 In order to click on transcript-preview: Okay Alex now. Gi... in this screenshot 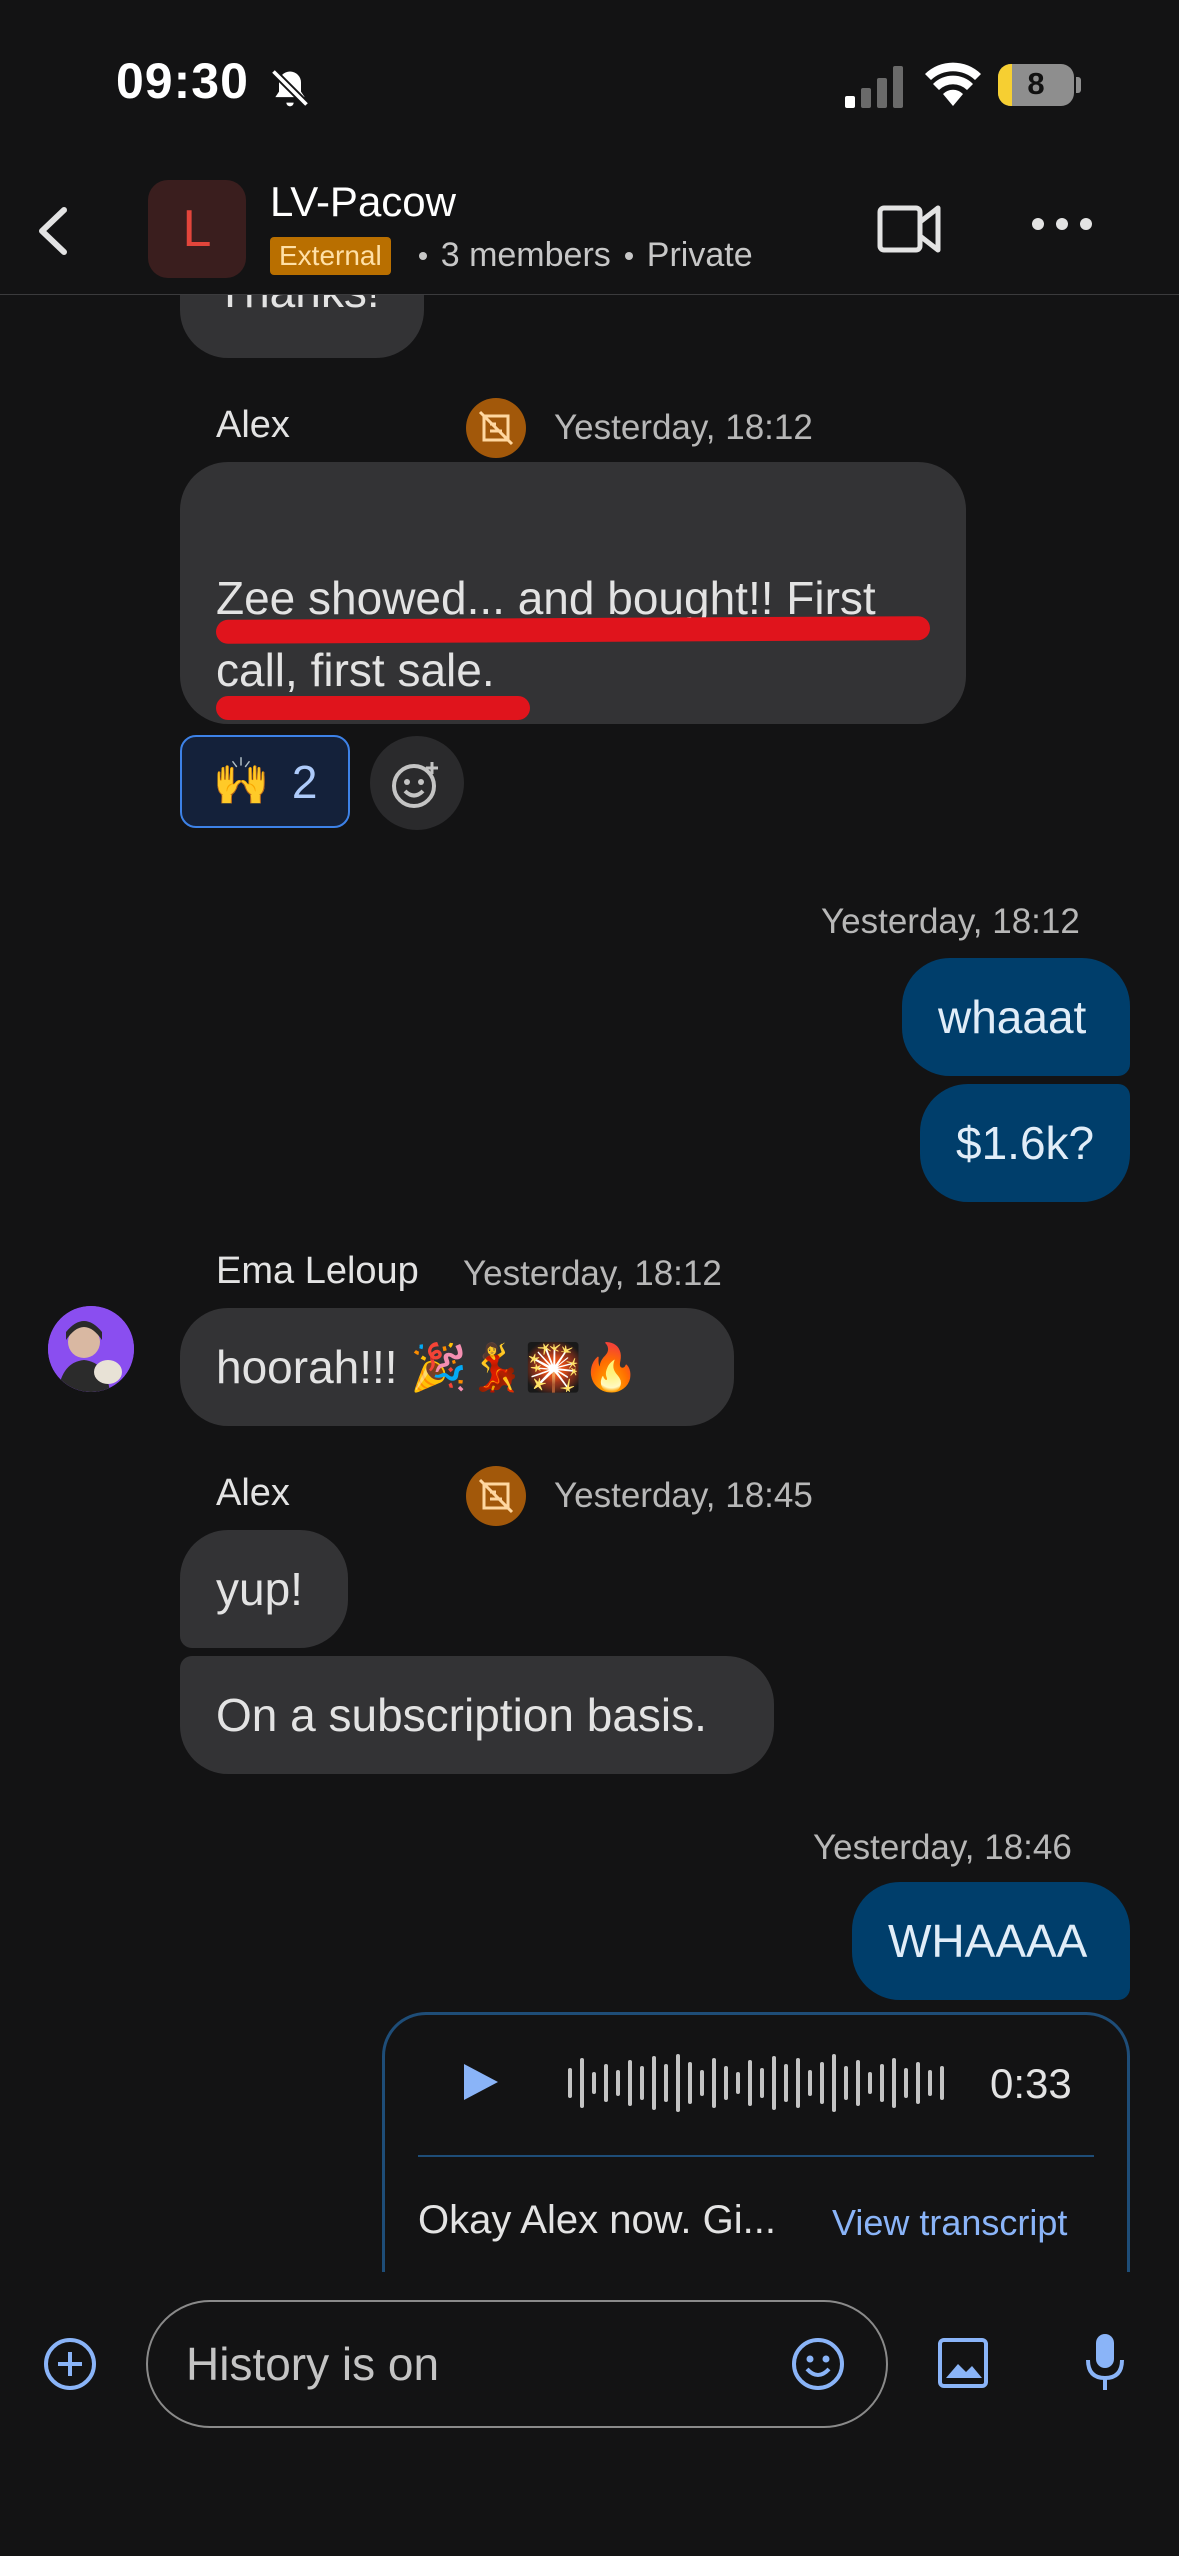, I will do `click(597, 2220)`.